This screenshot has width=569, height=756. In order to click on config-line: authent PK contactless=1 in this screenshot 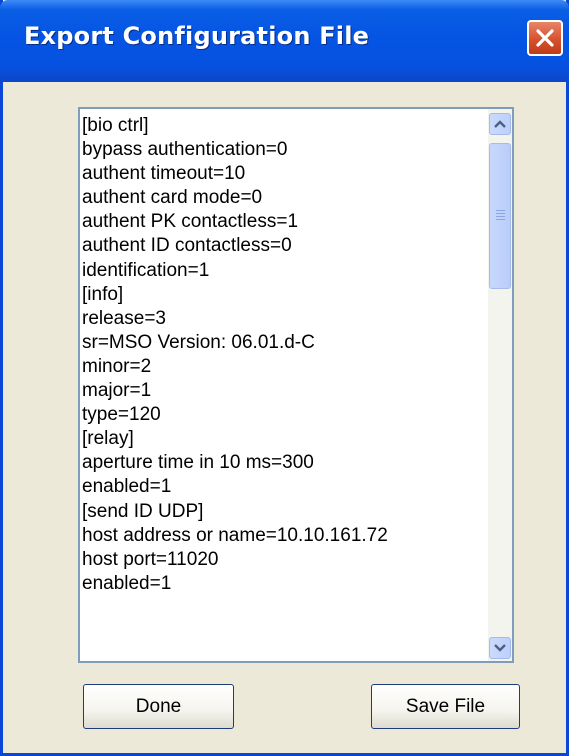, I will do `click(190, 222)`.